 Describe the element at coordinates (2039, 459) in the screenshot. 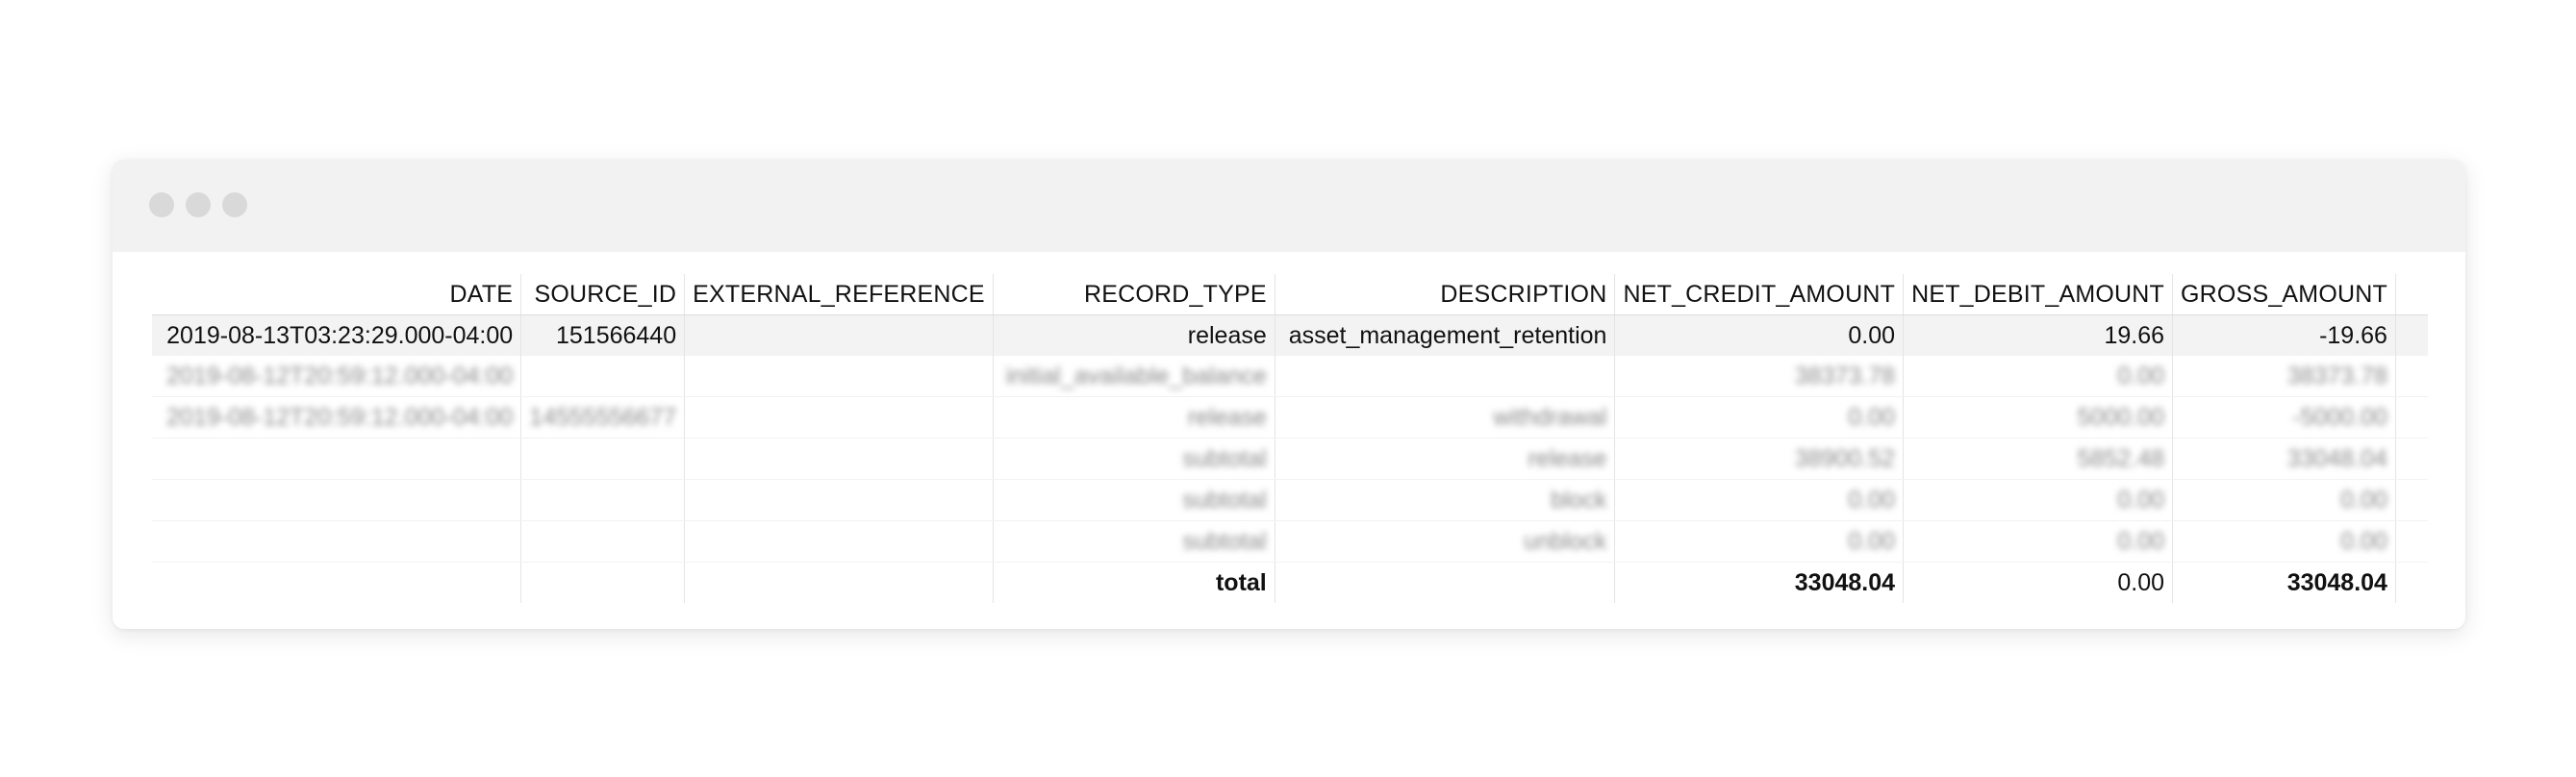

I see `cell-net-debit-amount: 5852.48` at that location.